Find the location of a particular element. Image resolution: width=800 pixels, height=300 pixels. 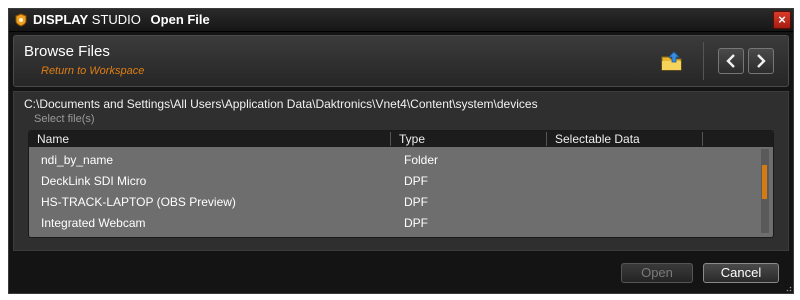

table-row: Integrated Webcam DPF is located at coordinates (392, 223).